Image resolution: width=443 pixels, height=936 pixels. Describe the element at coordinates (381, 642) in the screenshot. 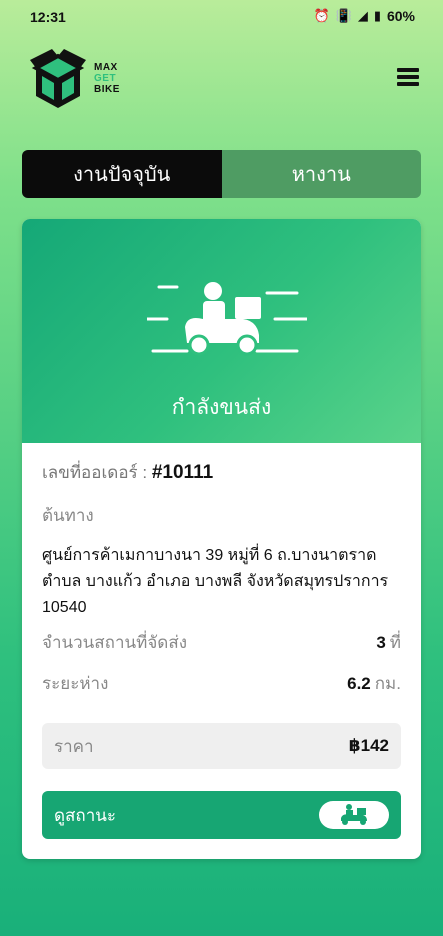

I see `stops-value: 3` at that location.